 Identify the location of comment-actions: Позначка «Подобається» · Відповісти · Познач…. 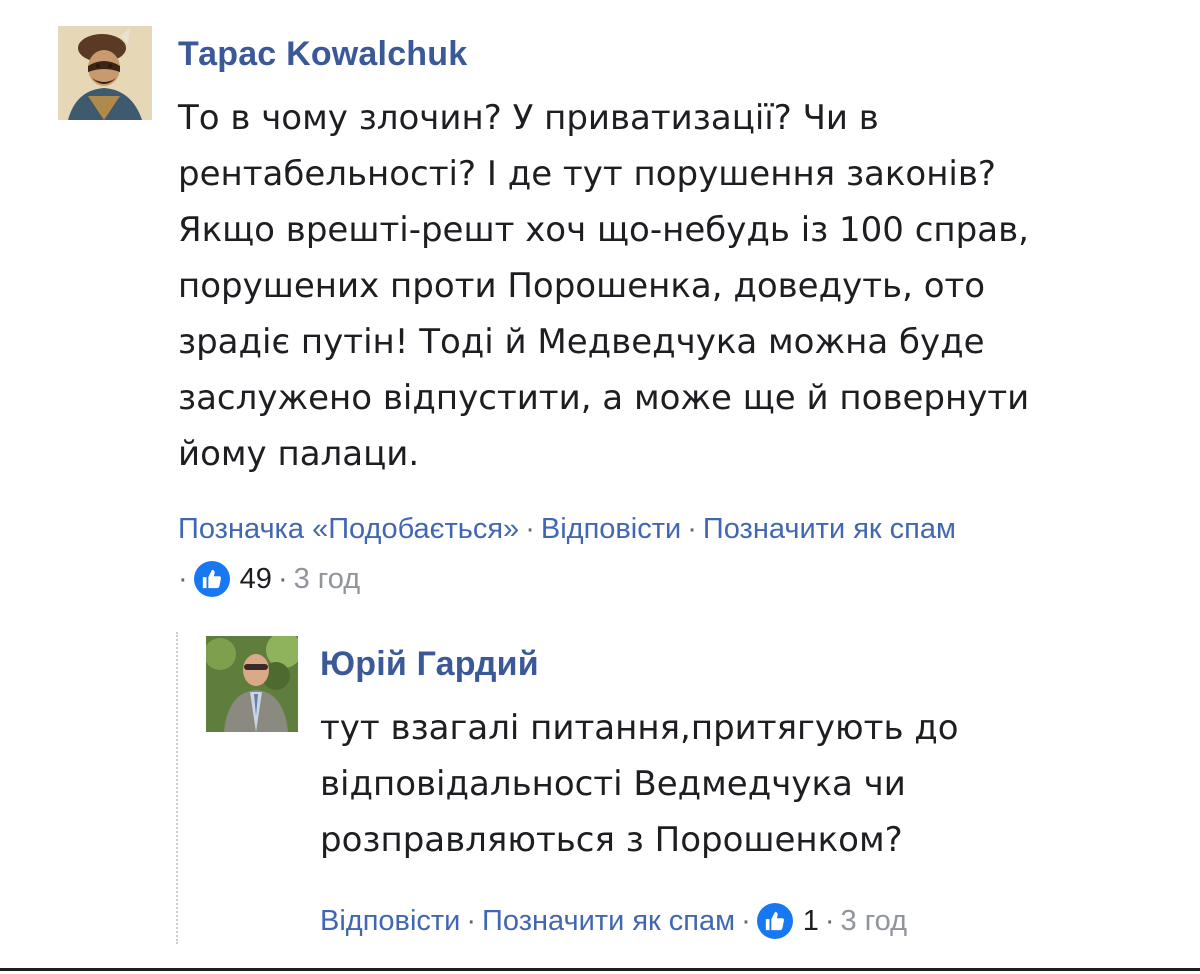
(673, 529).